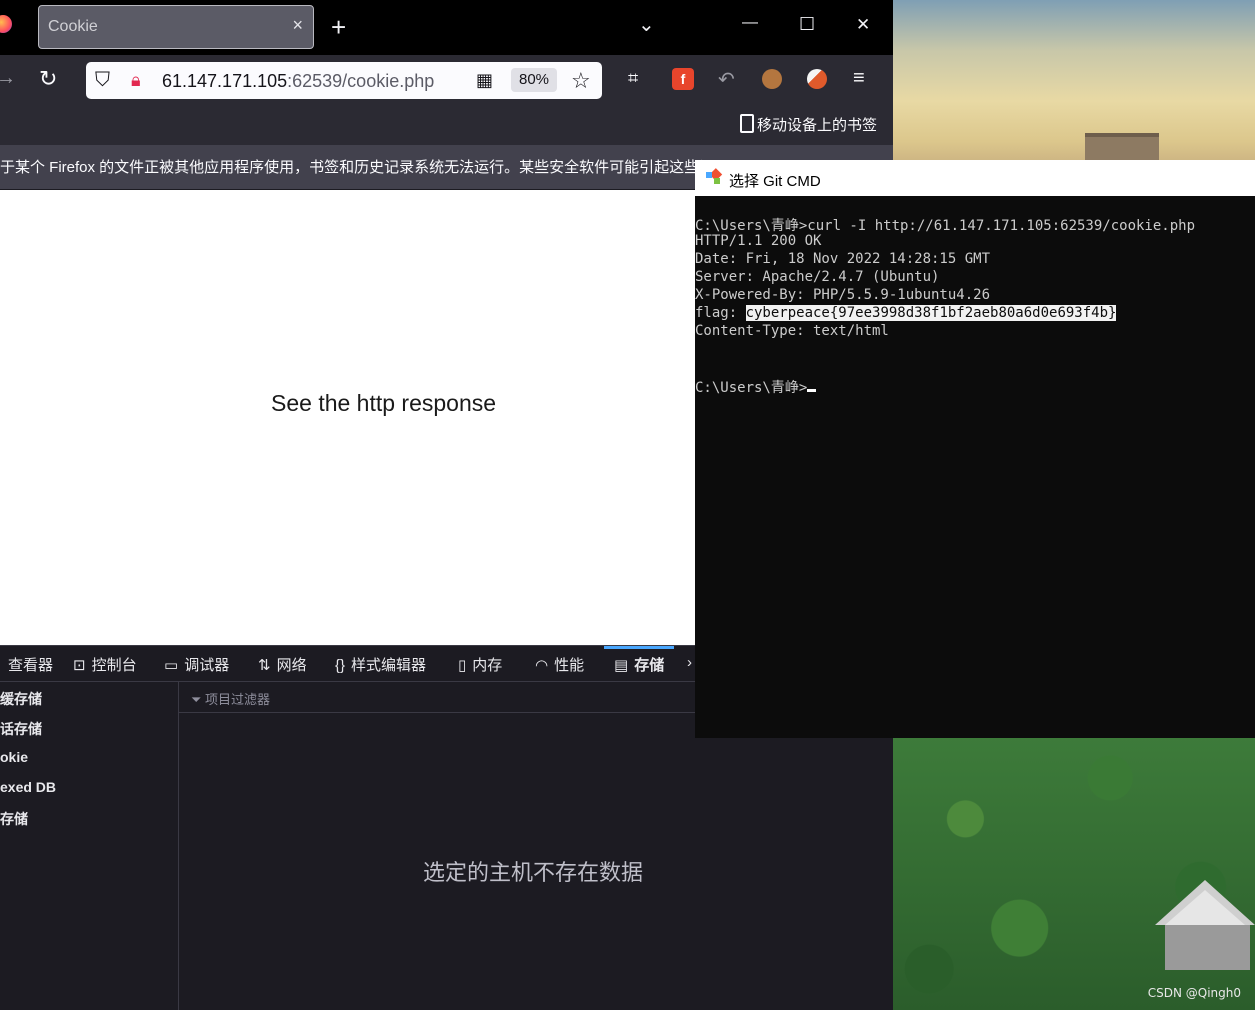 Image resolution: width=1255 pixels, height=1010 pixels. What do you see at coordinates (807, 24) in the screenshot?
I see `maximize-button: ☐` at bounding box center [807, 24].